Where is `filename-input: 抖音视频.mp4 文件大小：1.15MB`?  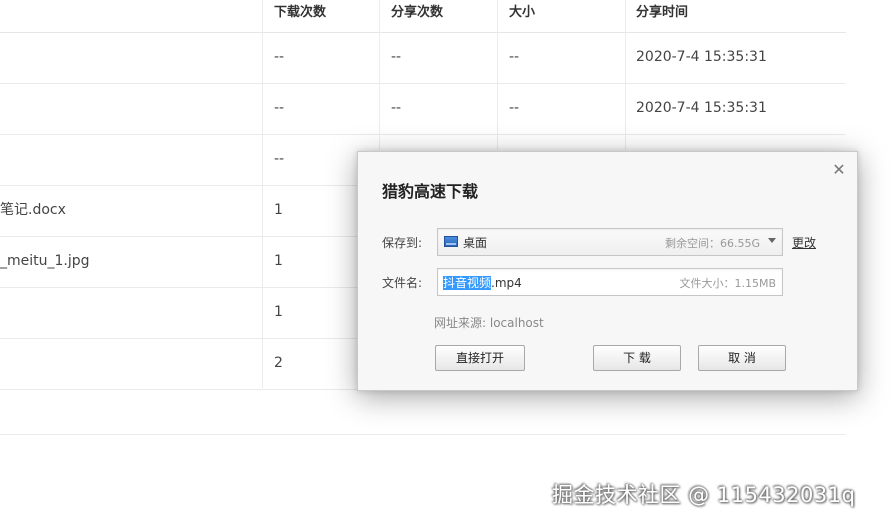 filename-input: 抖音视频.mp4 文件大小：1.15MB is located at coordinates (610, 282).